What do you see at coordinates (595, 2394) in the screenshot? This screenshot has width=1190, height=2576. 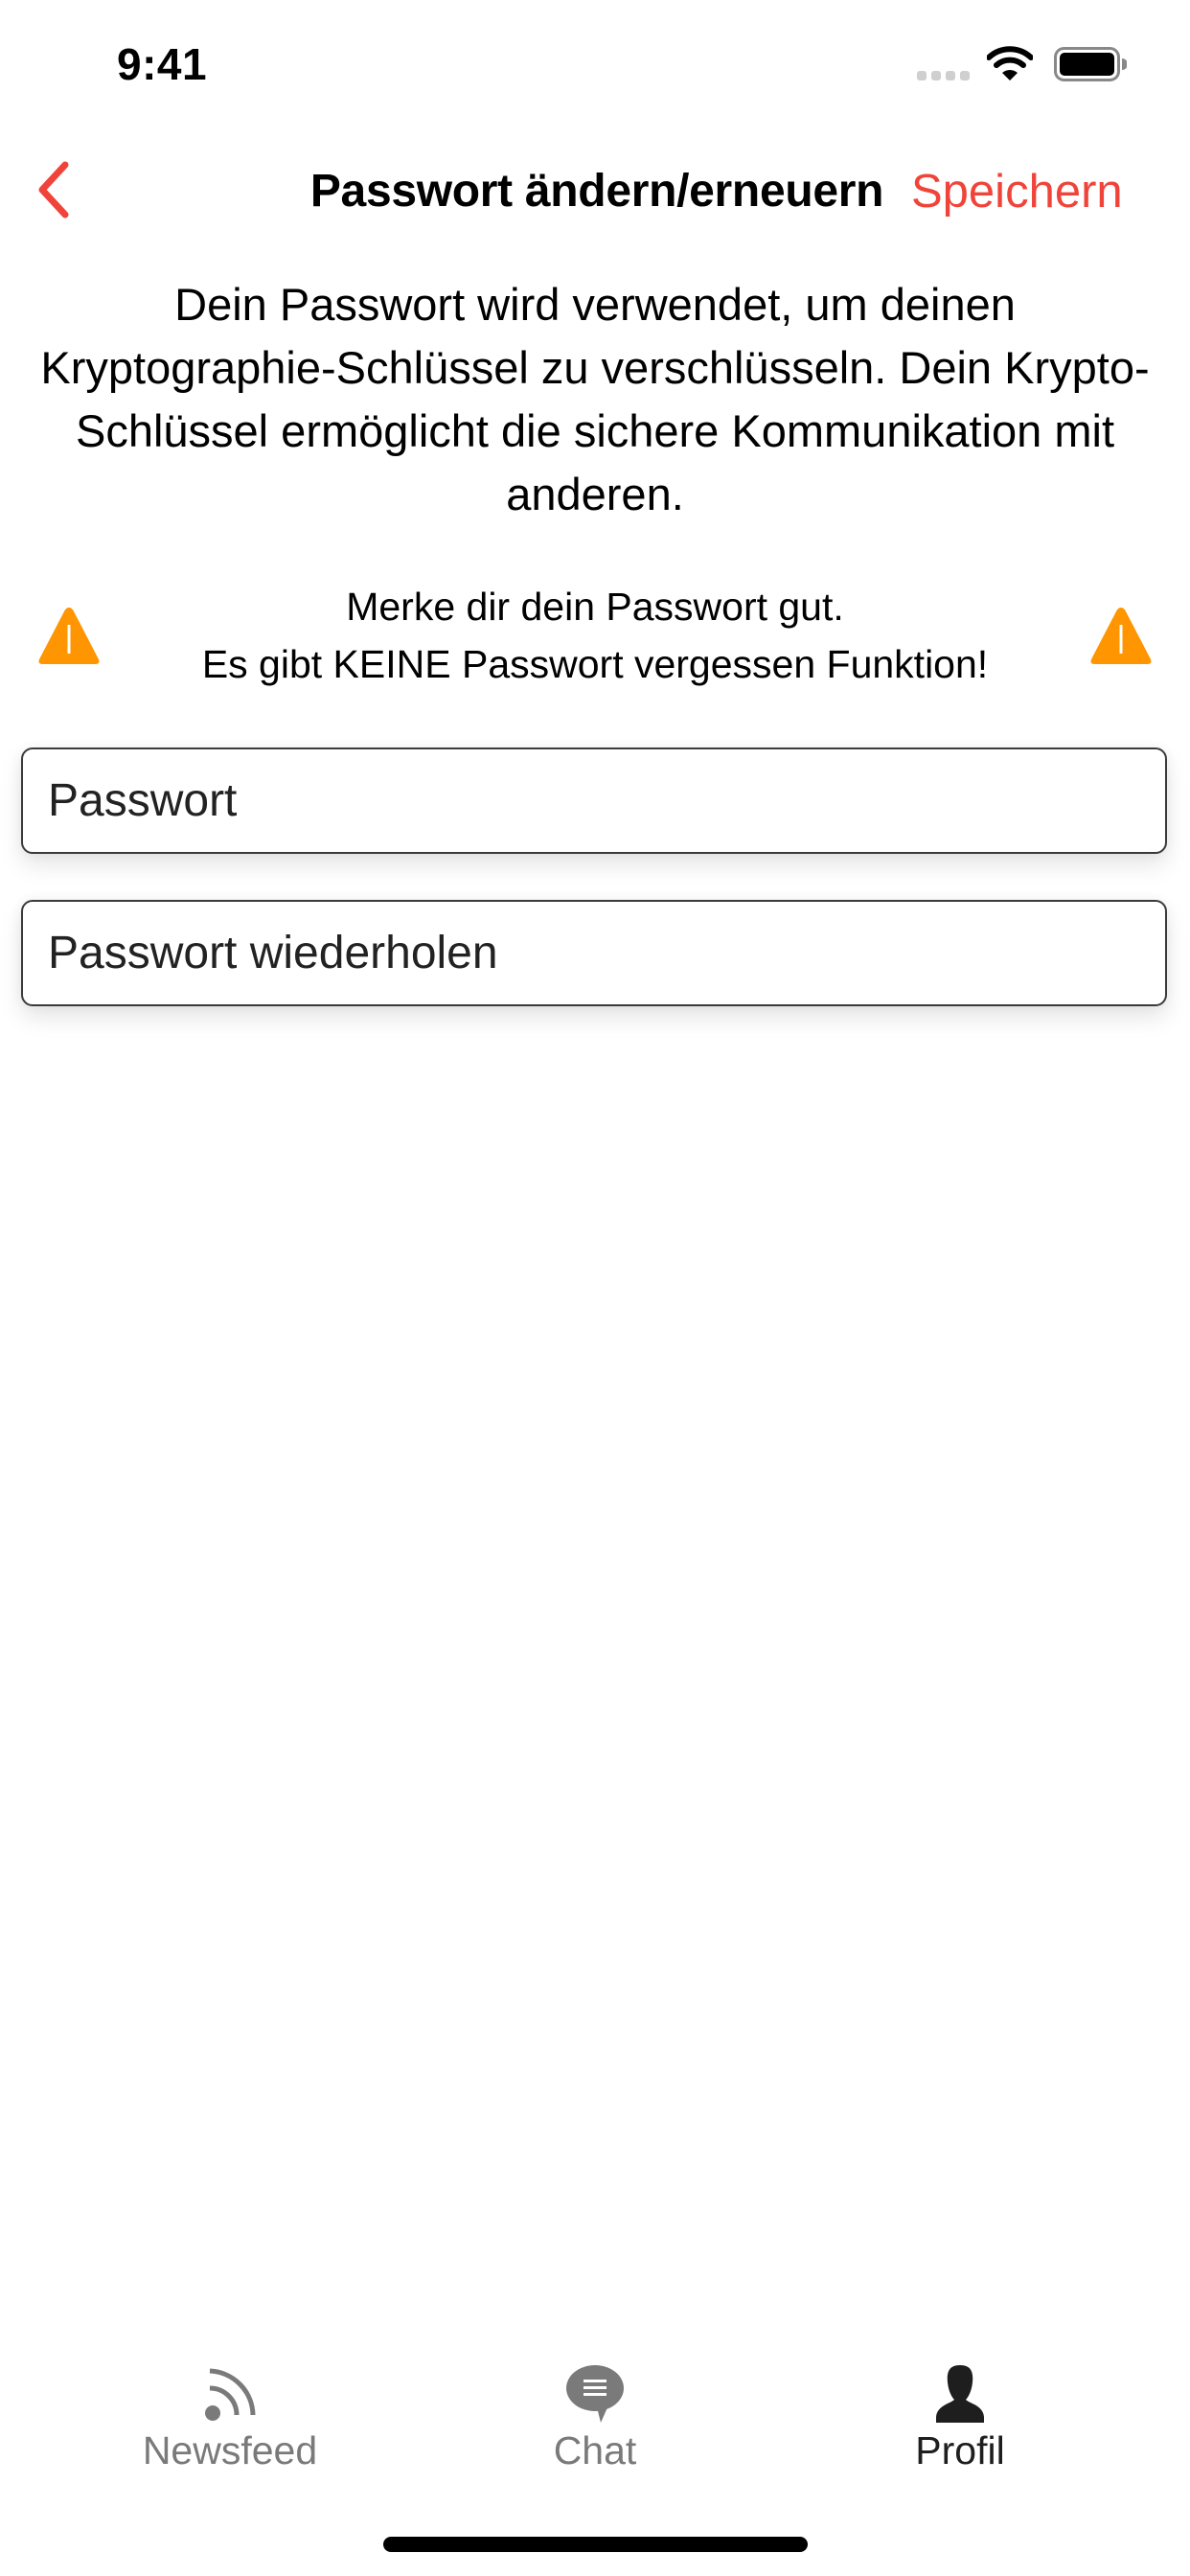 I see `chat-bubble-icon` at bounding box center [595, 2394].